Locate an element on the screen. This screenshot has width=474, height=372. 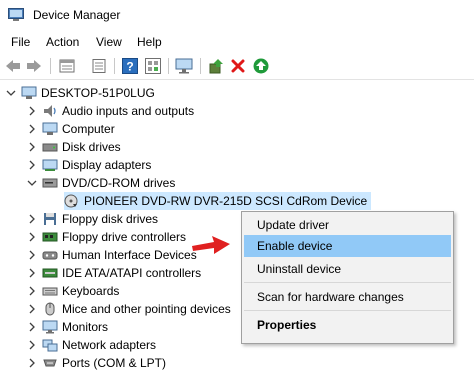
tree-item-label: Disk drives is located at coordinates (91, 147).